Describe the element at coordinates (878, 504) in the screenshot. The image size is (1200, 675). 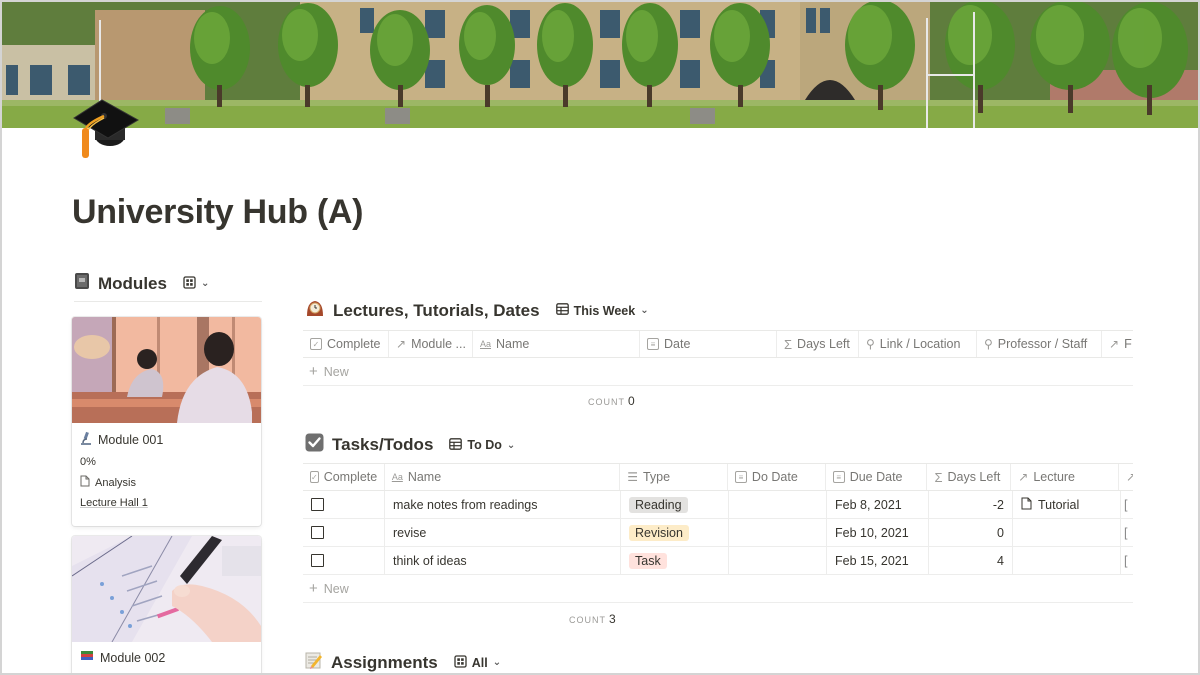
I see `due-date: Feb 8, 2021` at that location.